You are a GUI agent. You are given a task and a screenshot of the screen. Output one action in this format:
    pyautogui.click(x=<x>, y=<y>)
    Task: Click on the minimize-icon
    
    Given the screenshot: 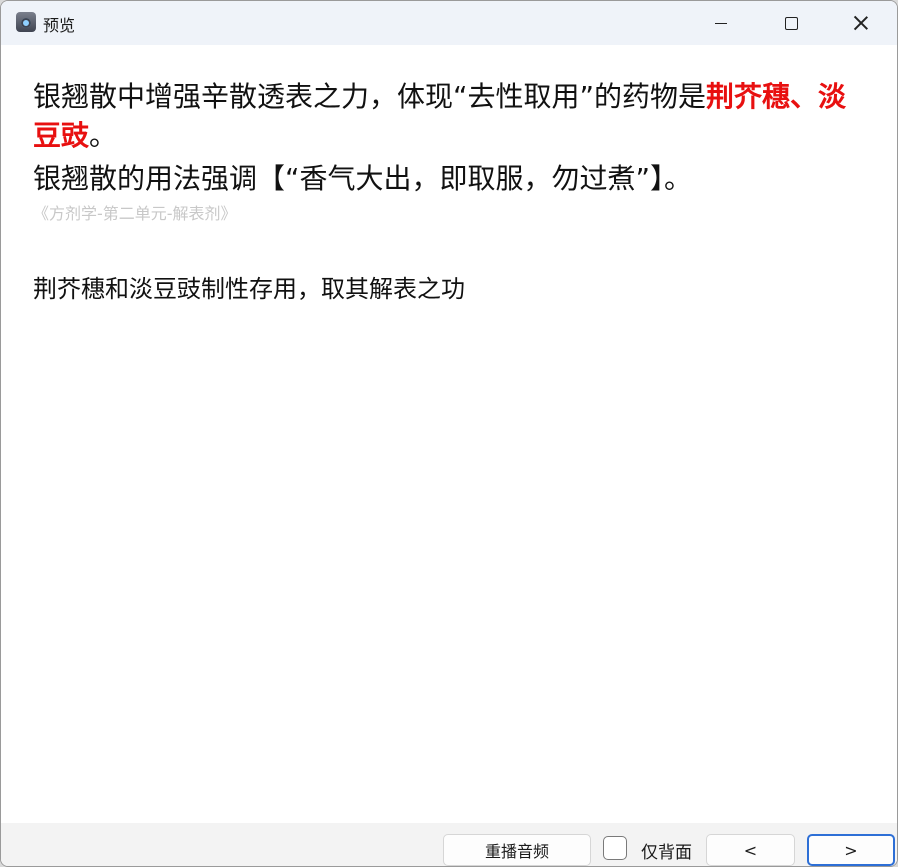 What is the action you would take?
    pyautogui.click(x=721, y=23)
    